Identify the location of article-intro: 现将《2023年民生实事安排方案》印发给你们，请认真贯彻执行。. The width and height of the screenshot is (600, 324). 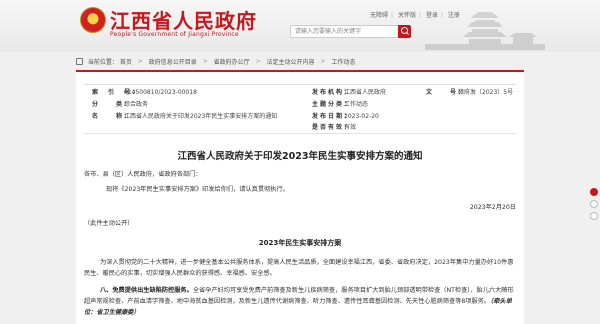
(197, 189).